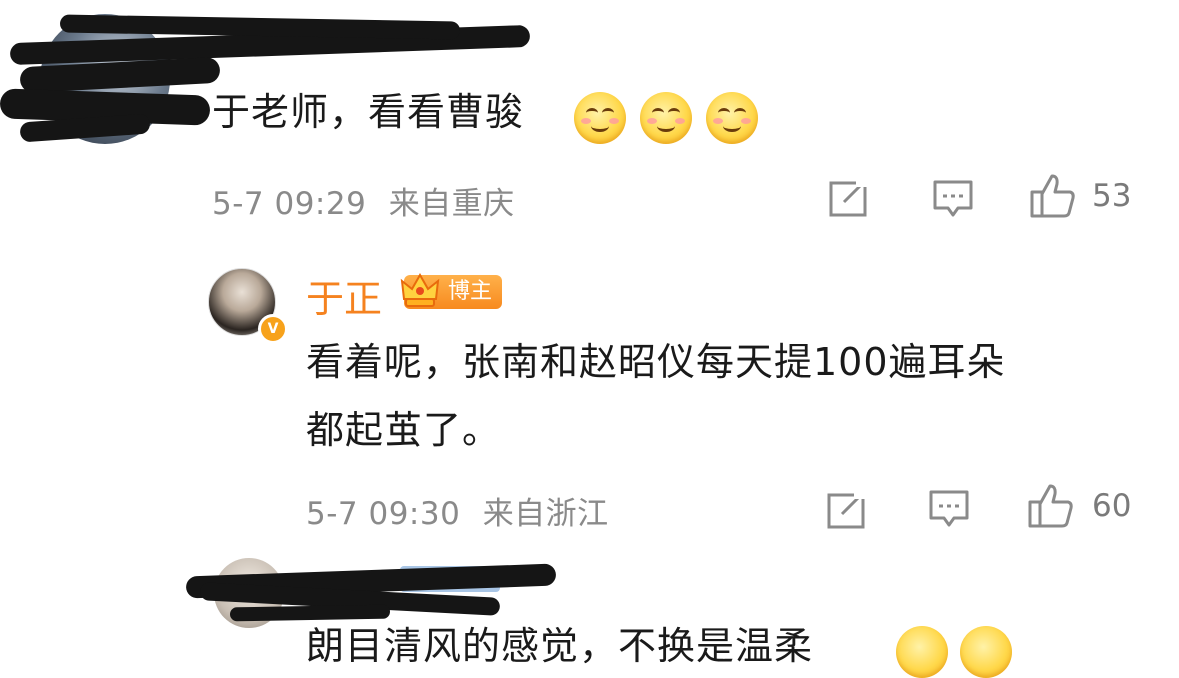 This screenshot has height=678, width=1179. Describe the element at coordinates (1112, 506) in the screenshot. I see `like-count: 60` at that location.